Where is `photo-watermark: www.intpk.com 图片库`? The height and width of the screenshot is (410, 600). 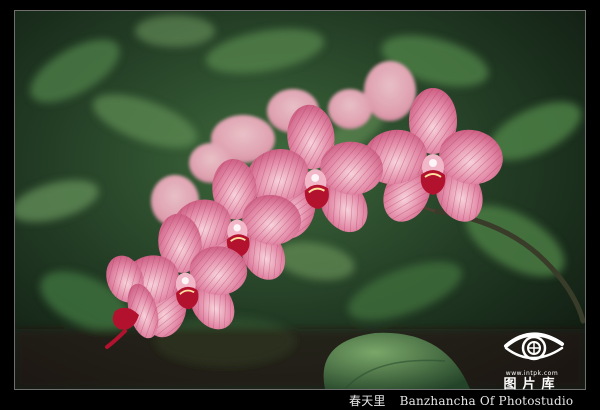
photo-watermark: www.intpk.com 图片库 is located at coordinates (532, 359).